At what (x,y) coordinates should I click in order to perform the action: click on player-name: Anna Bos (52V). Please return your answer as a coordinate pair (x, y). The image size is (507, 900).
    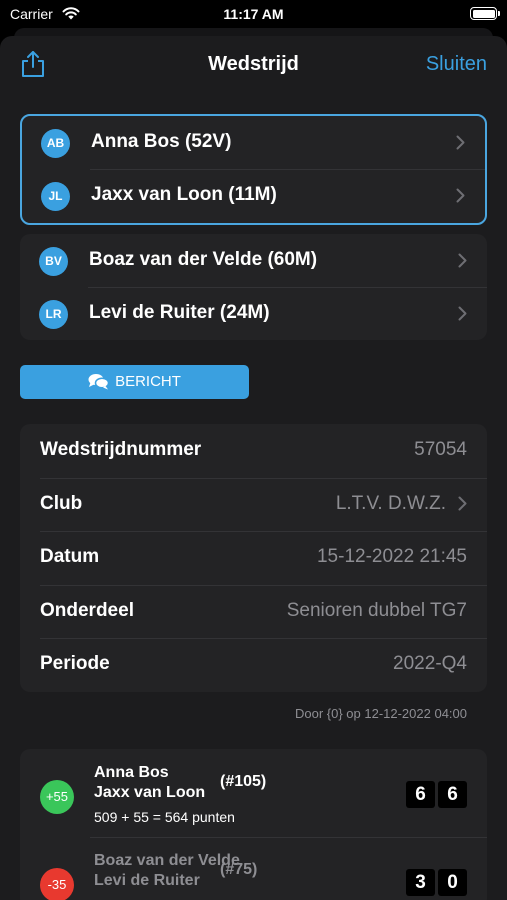
    Looking at the image, I should click on (161, 141).